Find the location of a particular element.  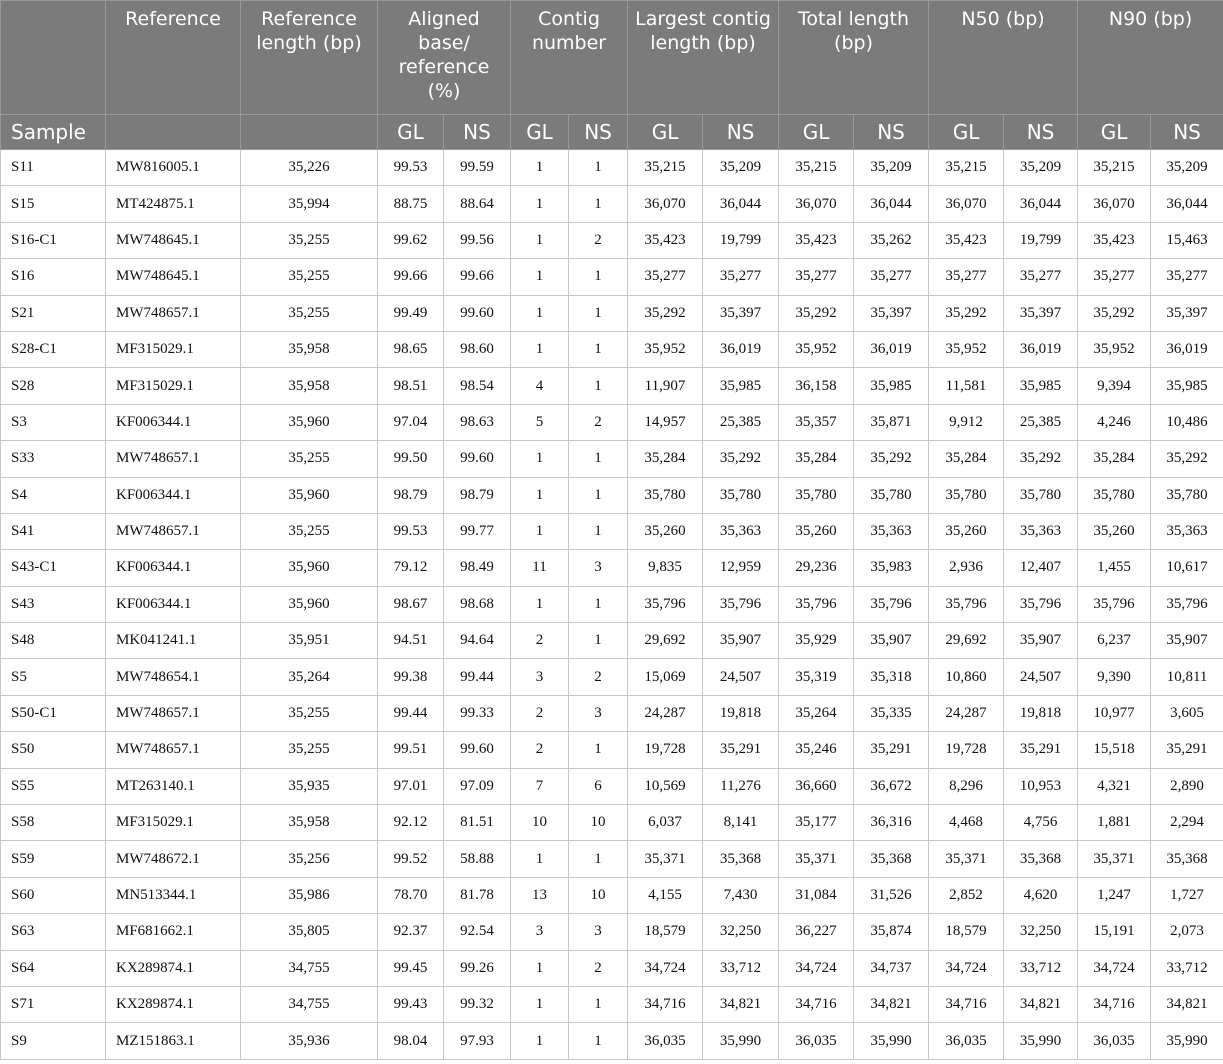

value-cell: 35,907 is located at coordinates (1186, 641).